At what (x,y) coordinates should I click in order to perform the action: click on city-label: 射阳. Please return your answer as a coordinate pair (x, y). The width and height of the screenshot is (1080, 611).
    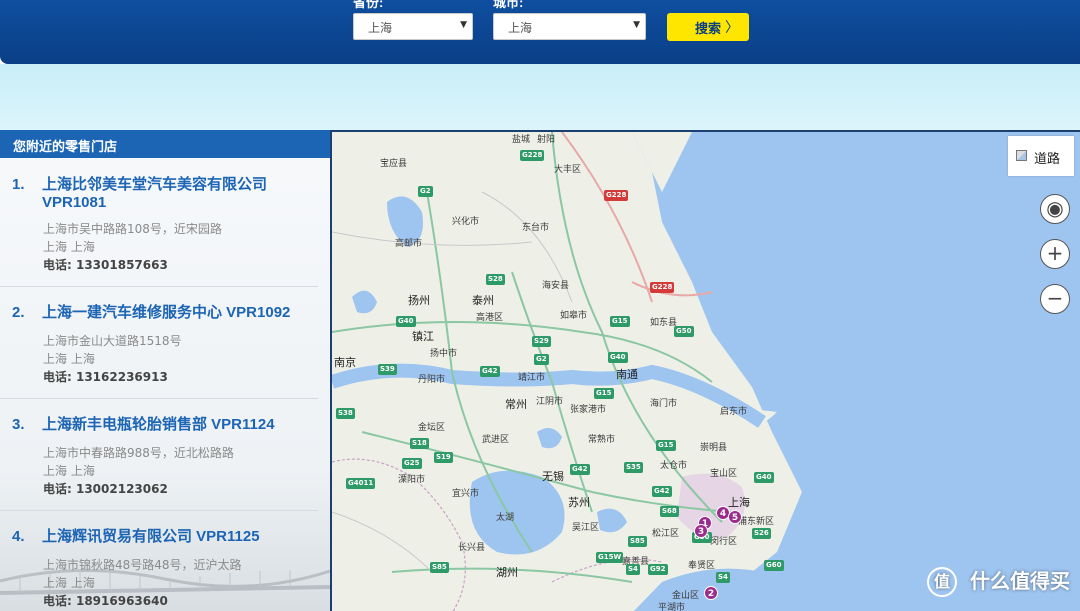
    Looking at the image, I should click on (546, 140).